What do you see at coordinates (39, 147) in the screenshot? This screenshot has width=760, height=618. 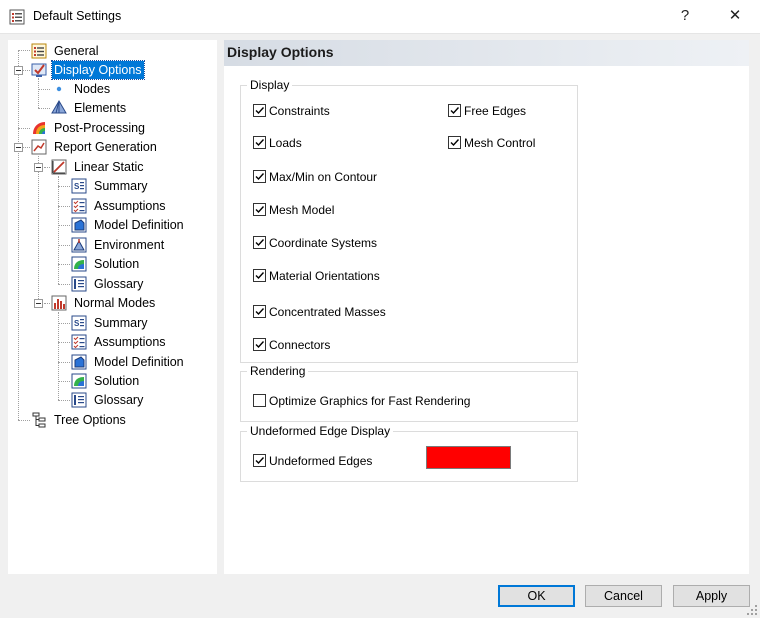 I see `report-generation-icon` at bounding box center [39, 147].